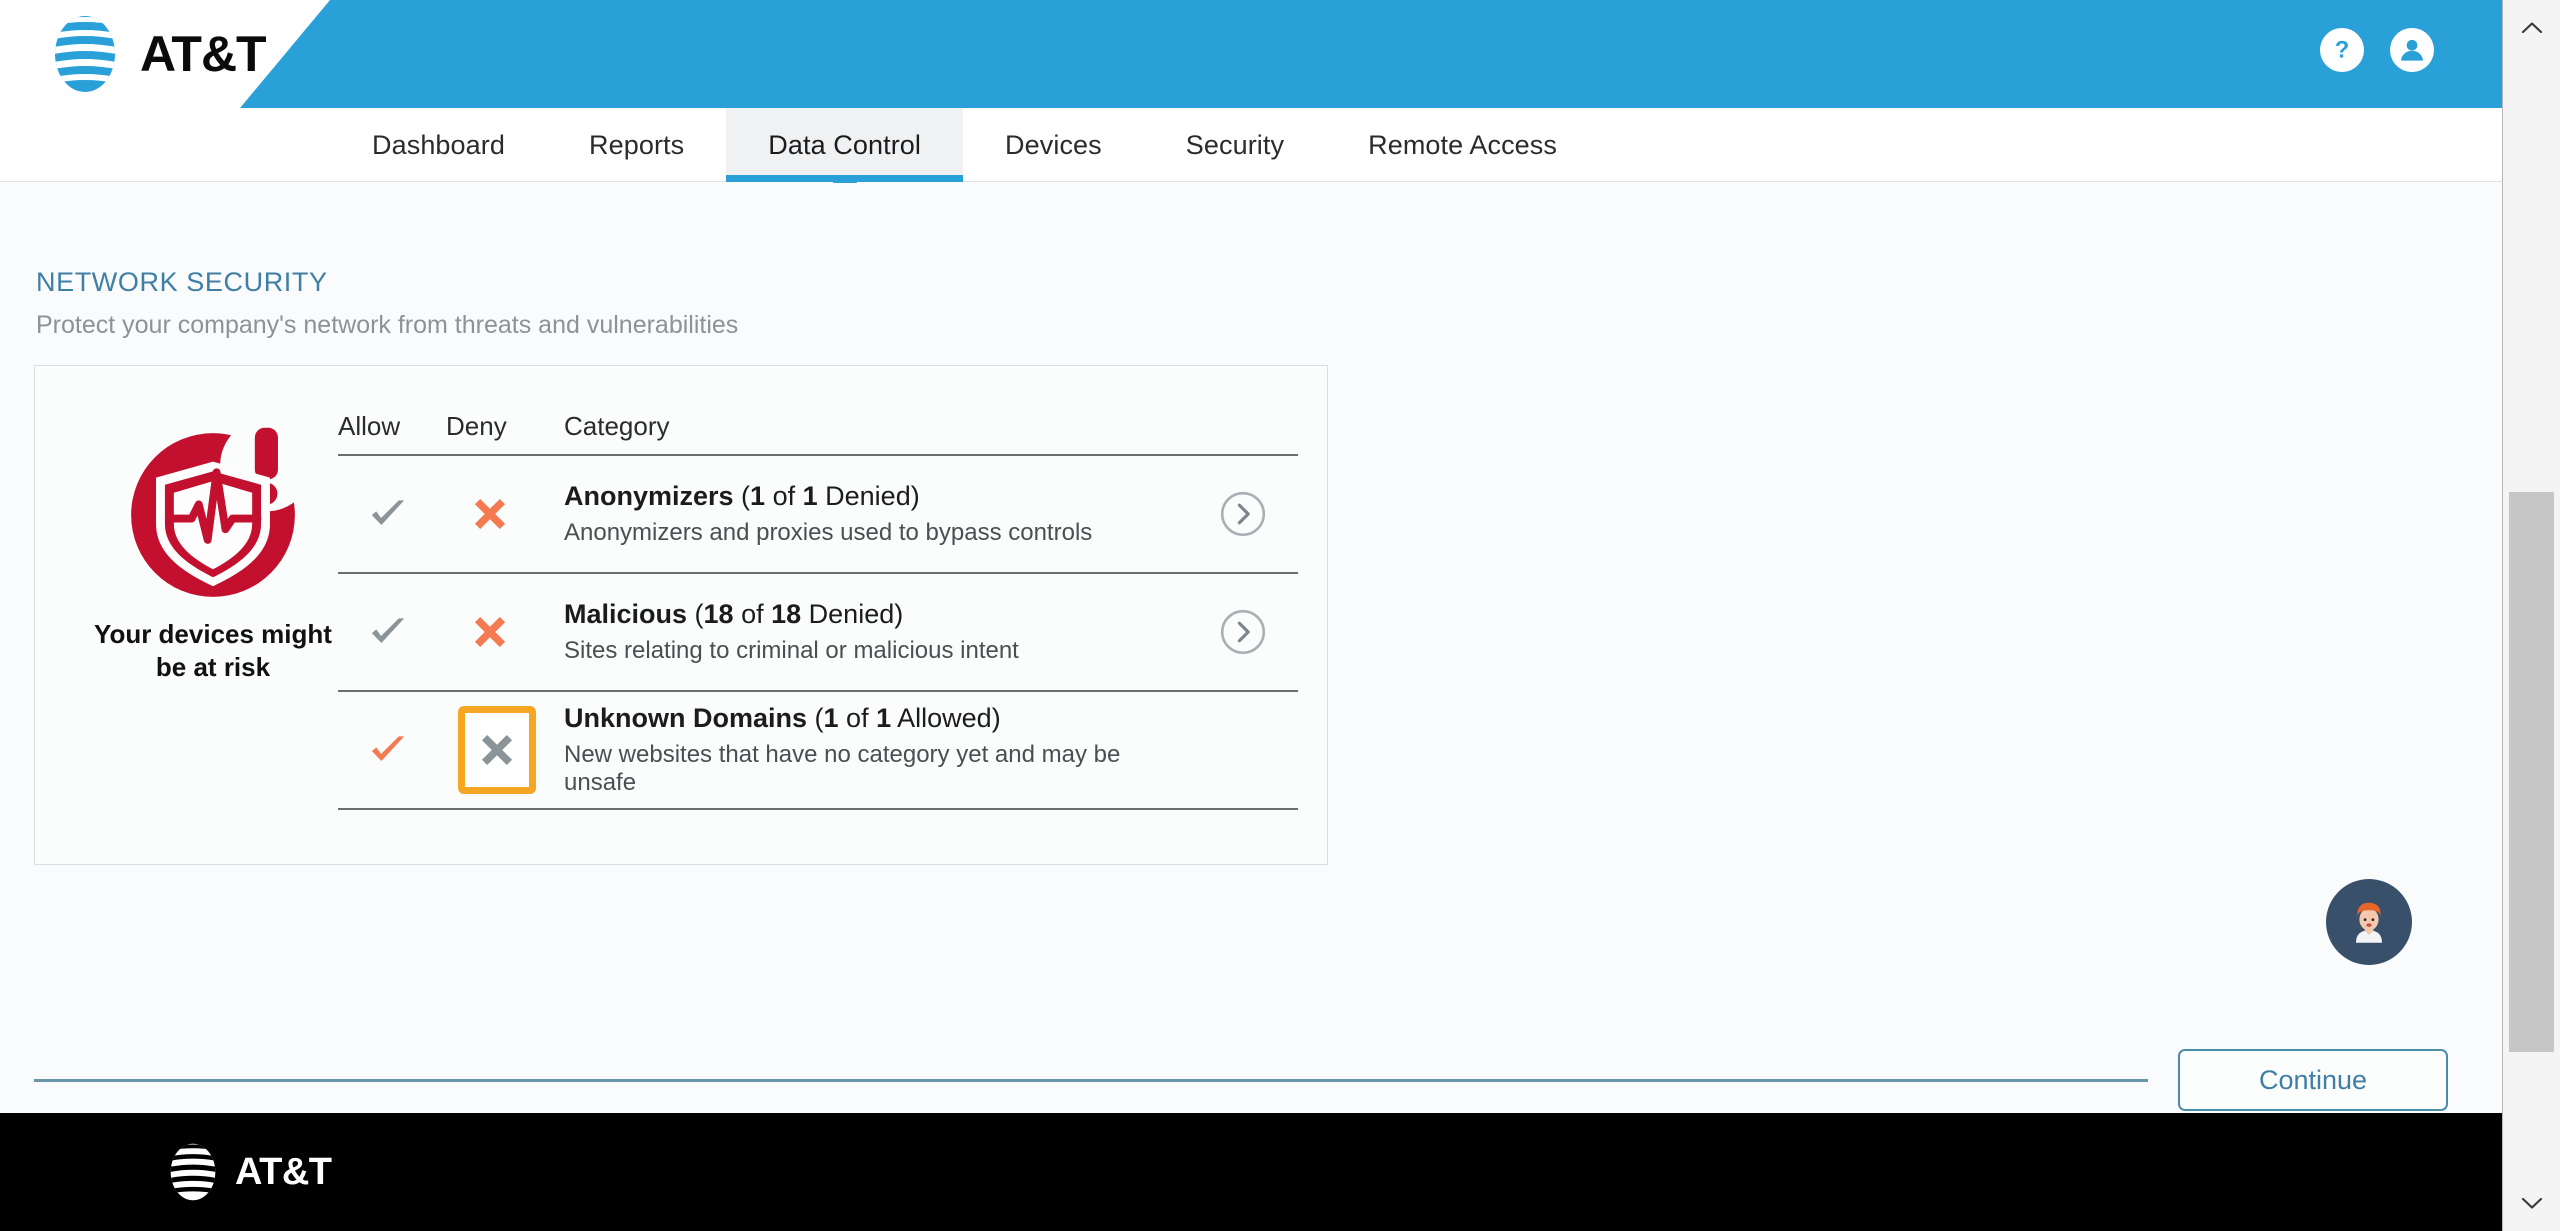 Image resolution: width=2560 pixels, height=1231 pixels. Describe the element at coordinates (213, 512) in the screenshot. I see `shield-alert-pulse-icon` at that location.